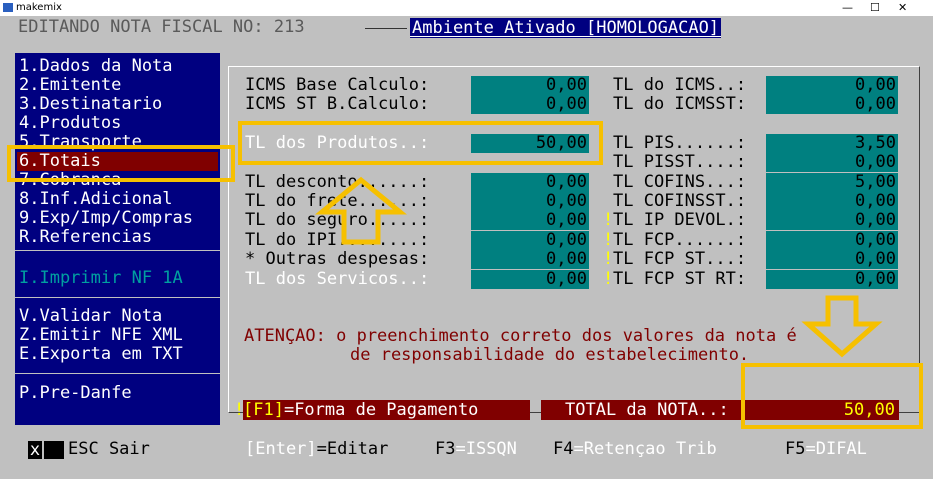 Image resolution: width=933 pixels, height=480 pixels. I want to click on esc-sair-label: ESC Sair, so click(109, 449).